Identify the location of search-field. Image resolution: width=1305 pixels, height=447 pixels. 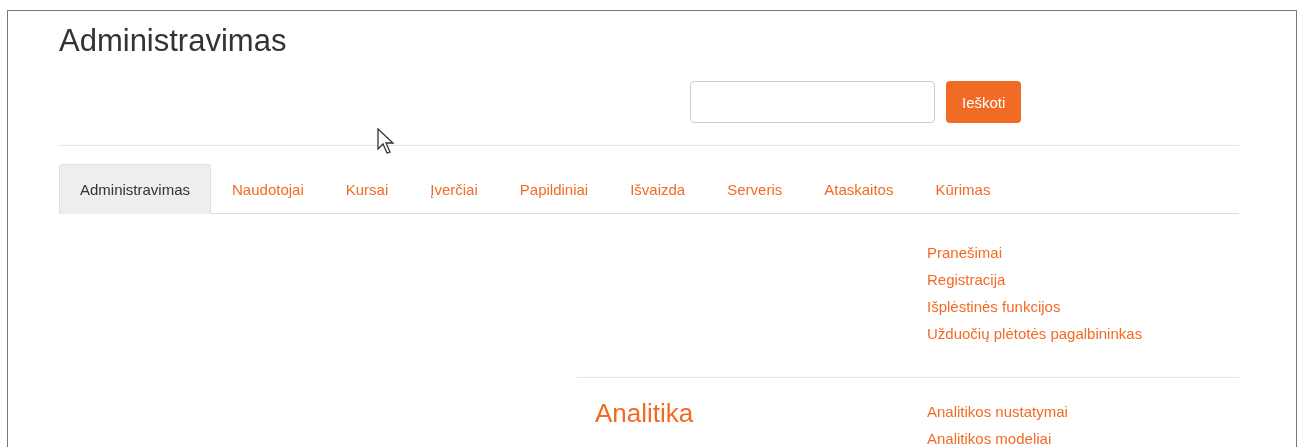
(812, 102).